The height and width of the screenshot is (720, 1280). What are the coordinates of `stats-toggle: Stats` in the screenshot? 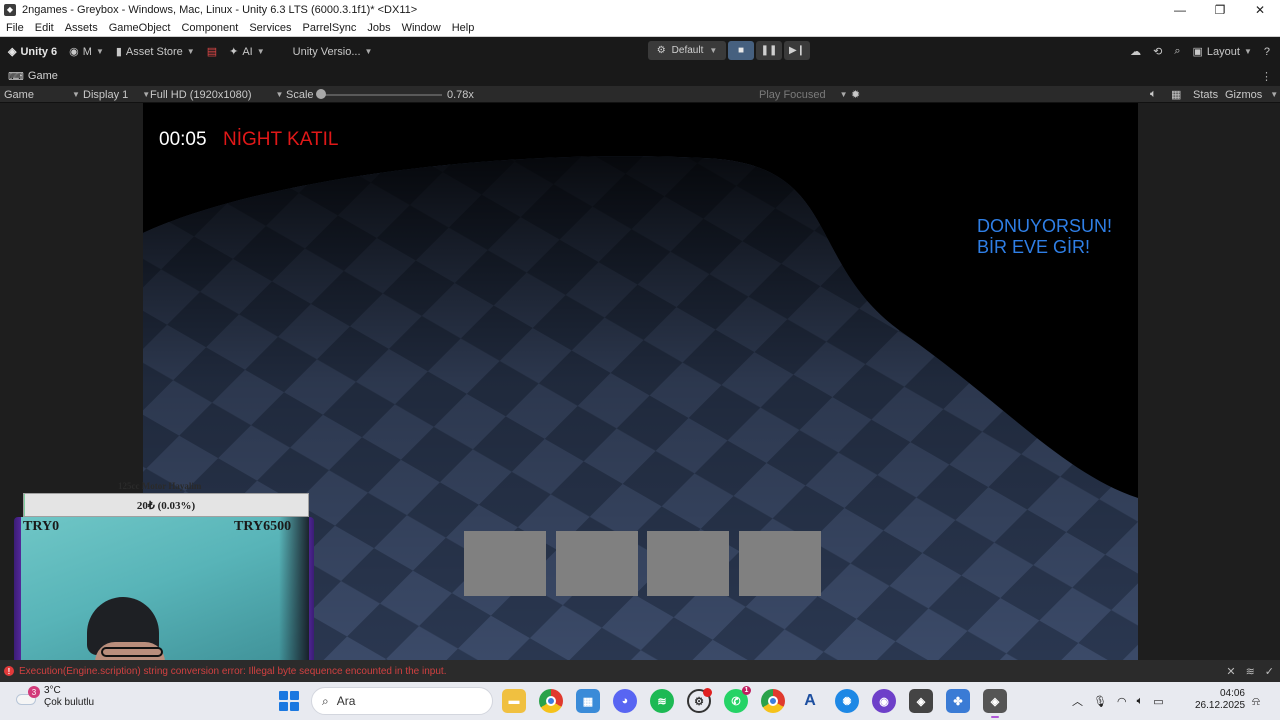 It's located at (1205, 94).